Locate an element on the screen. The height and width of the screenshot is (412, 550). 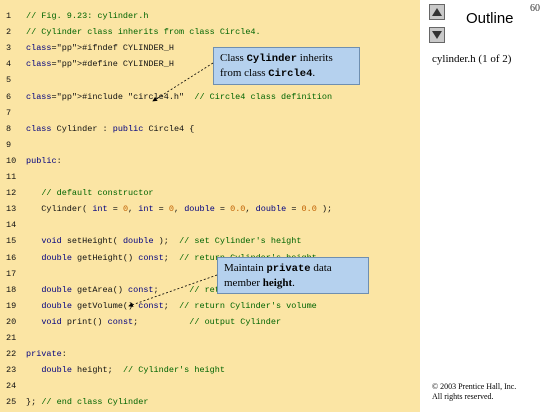
code-line: 9 is located at coordinates (210, 145).